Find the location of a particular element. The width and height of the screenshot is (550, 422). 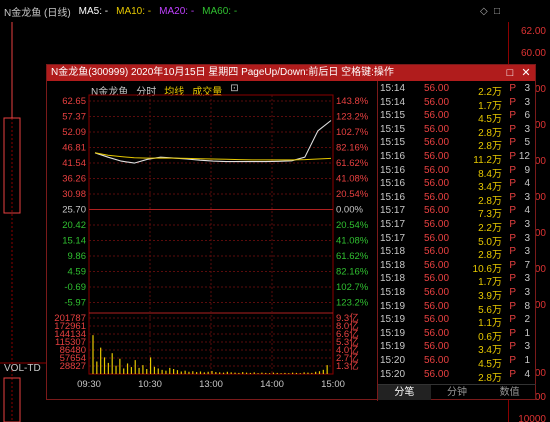

close-icon: ✕ is located at coordinates (526, 73).